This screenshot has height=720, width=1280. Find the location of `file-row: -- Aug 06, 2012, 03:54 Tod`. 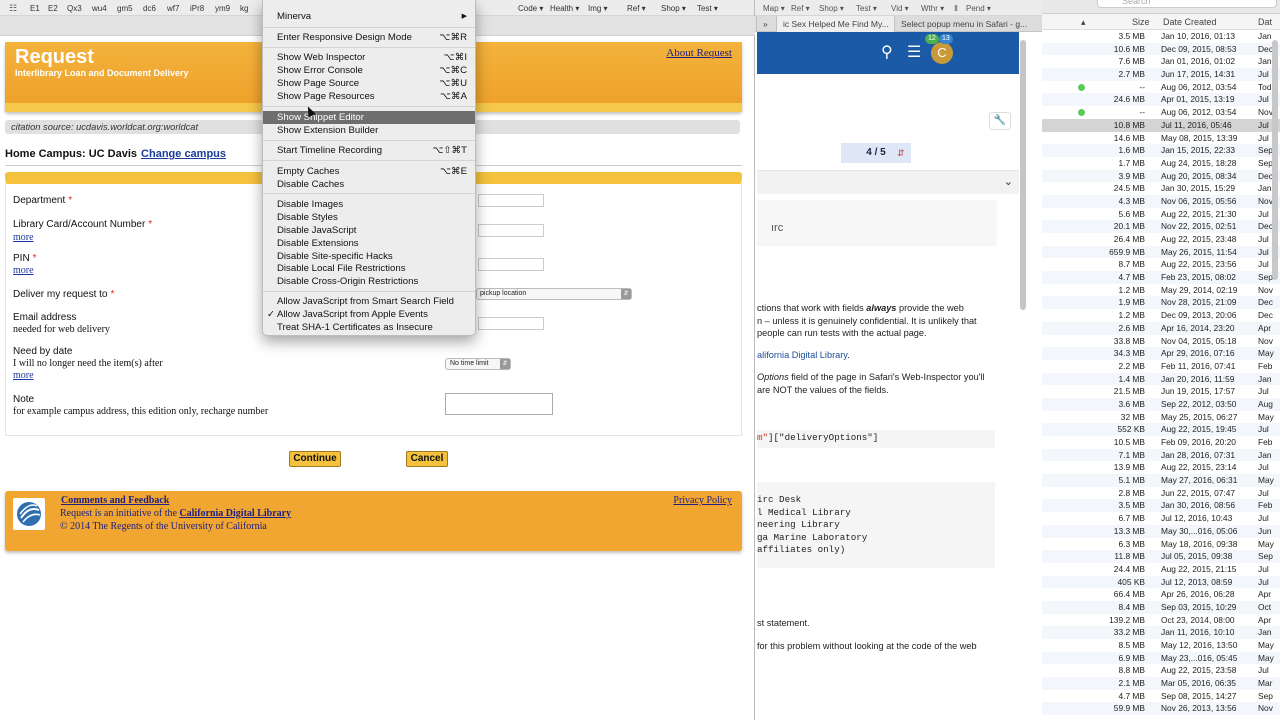

file-row: -- Aug 06, 2012, 03:54 Tod is located at coordinates (1160, 87).